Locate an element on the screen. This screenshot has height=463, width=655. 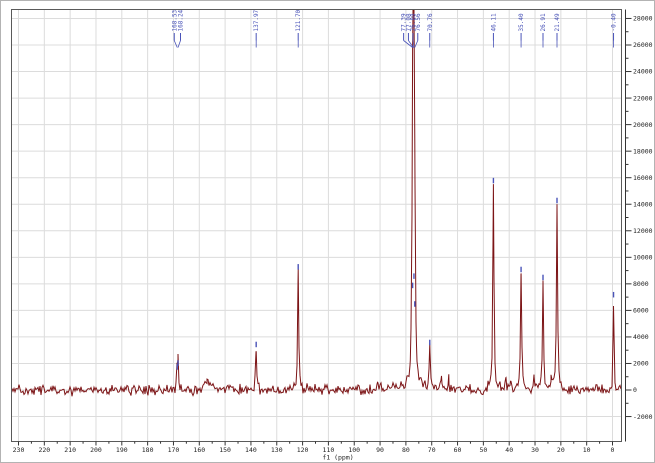
x-tick-label: 120 is located at coordinates (303, 450).